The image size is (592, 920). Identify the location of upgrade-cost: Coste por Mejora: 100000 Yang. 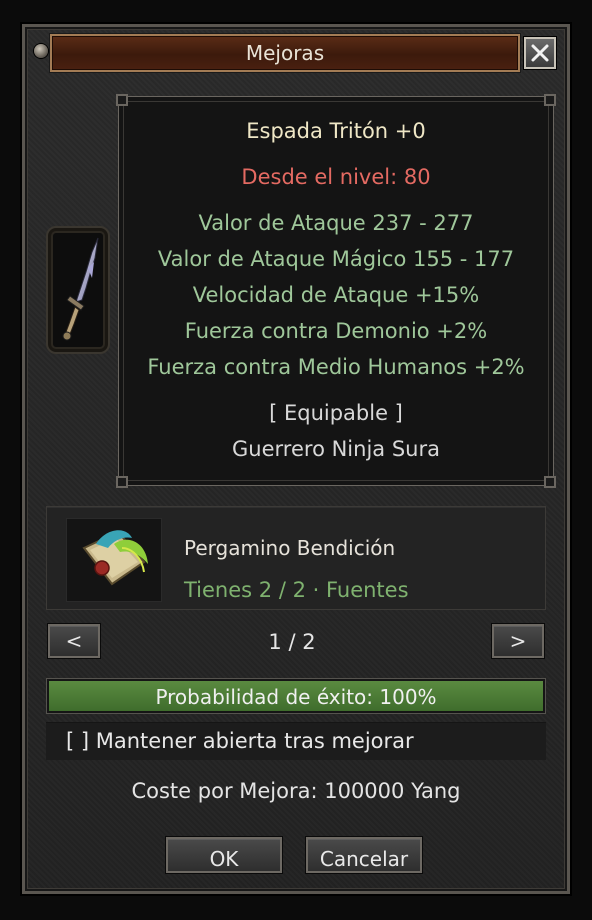
(296, 791).